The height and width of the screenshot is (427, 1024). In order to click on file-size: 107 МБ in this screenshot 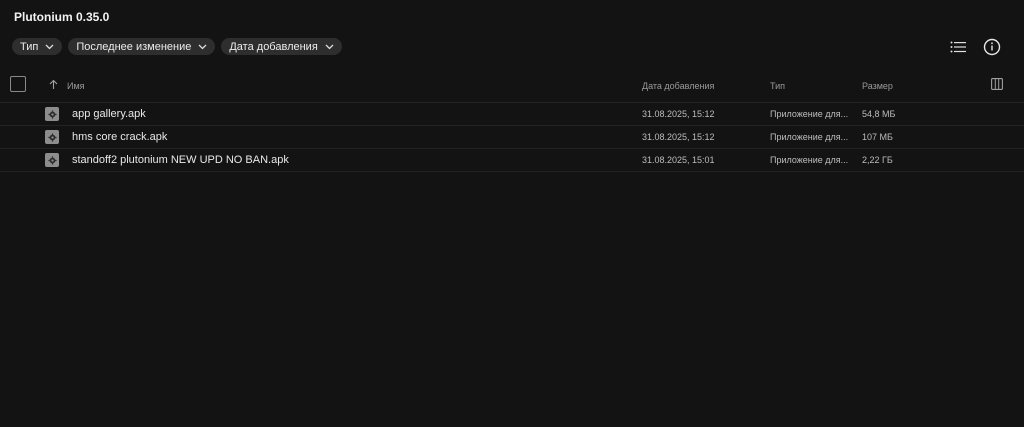, I will do `click(877, 137)`.